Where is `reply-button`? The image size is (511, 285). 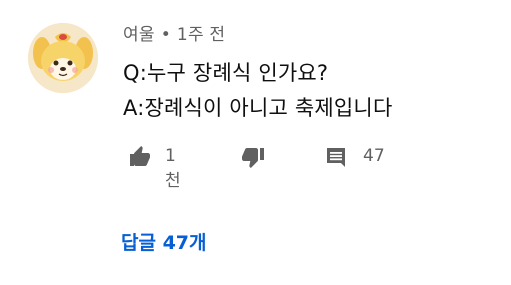 reply-button is located at coordinates (336, 157).